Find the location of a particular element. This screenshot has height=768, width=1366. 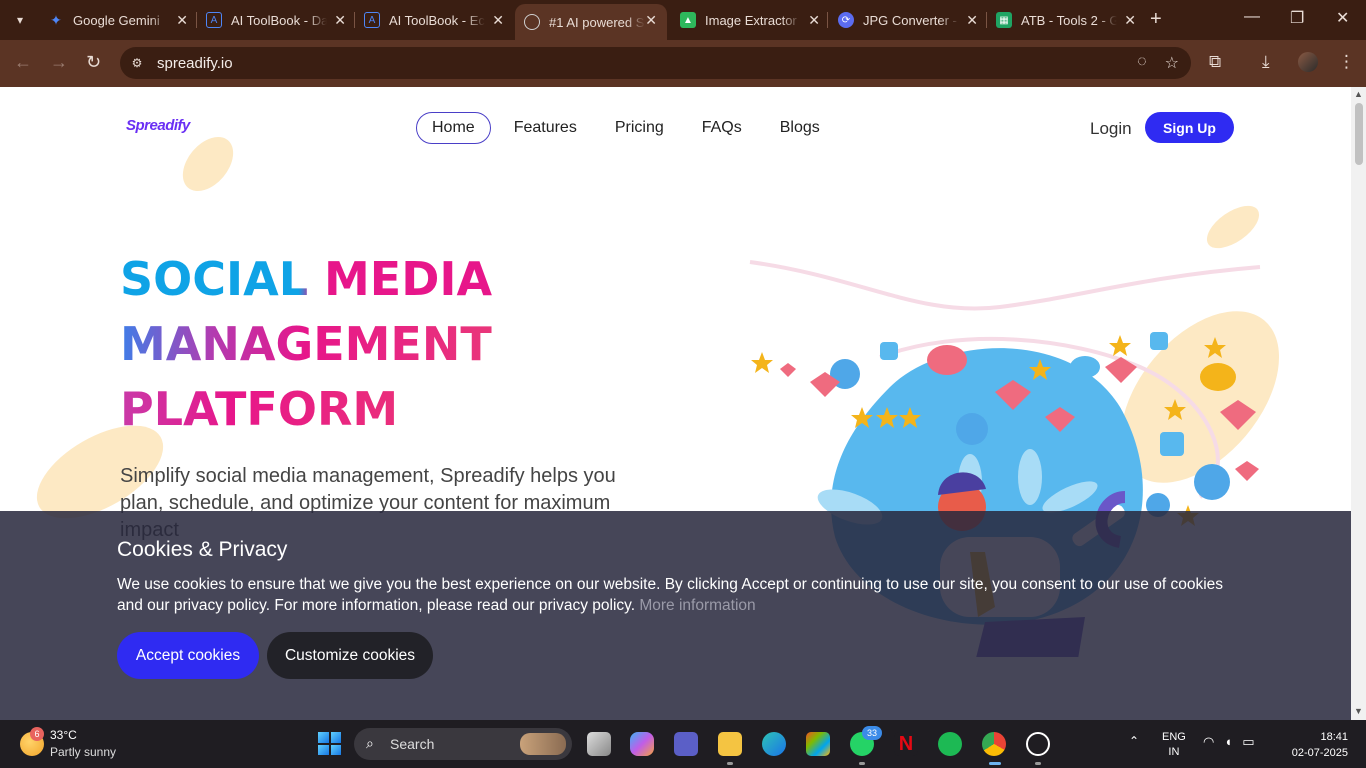

profile-avatar is located at coordinates (1308, 62).